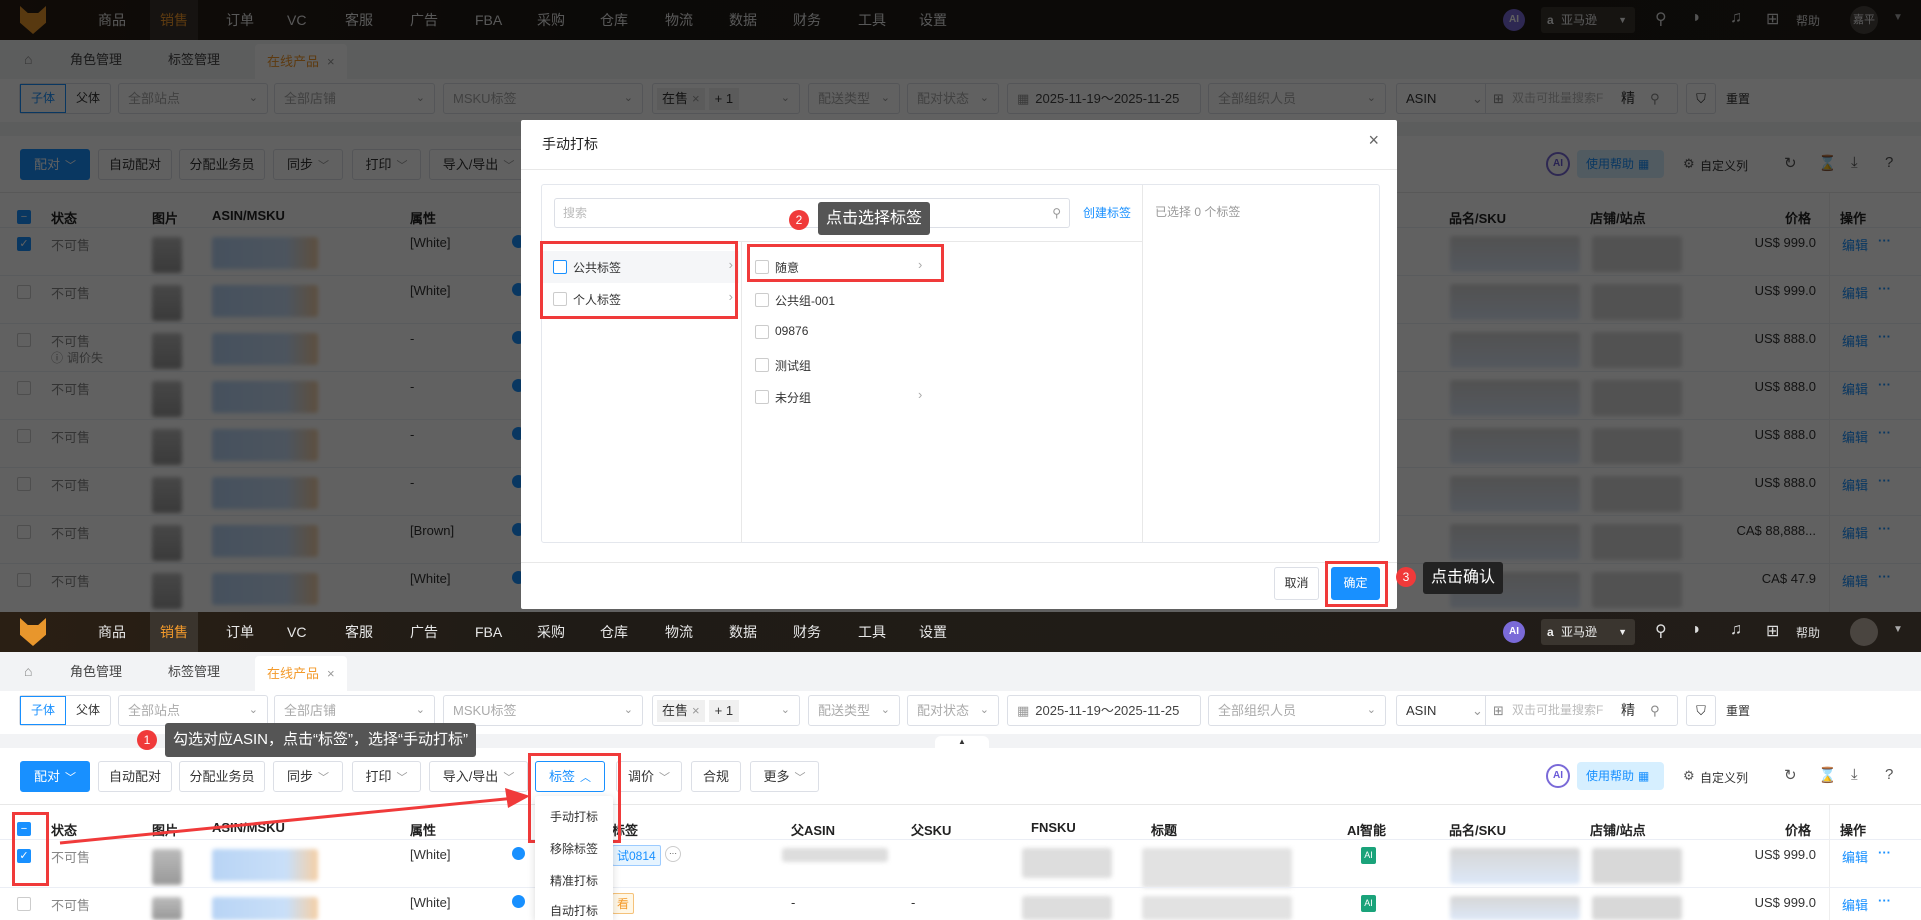  I want to click on menu-item-auto-tag: 自动打标, so click(574, 910).